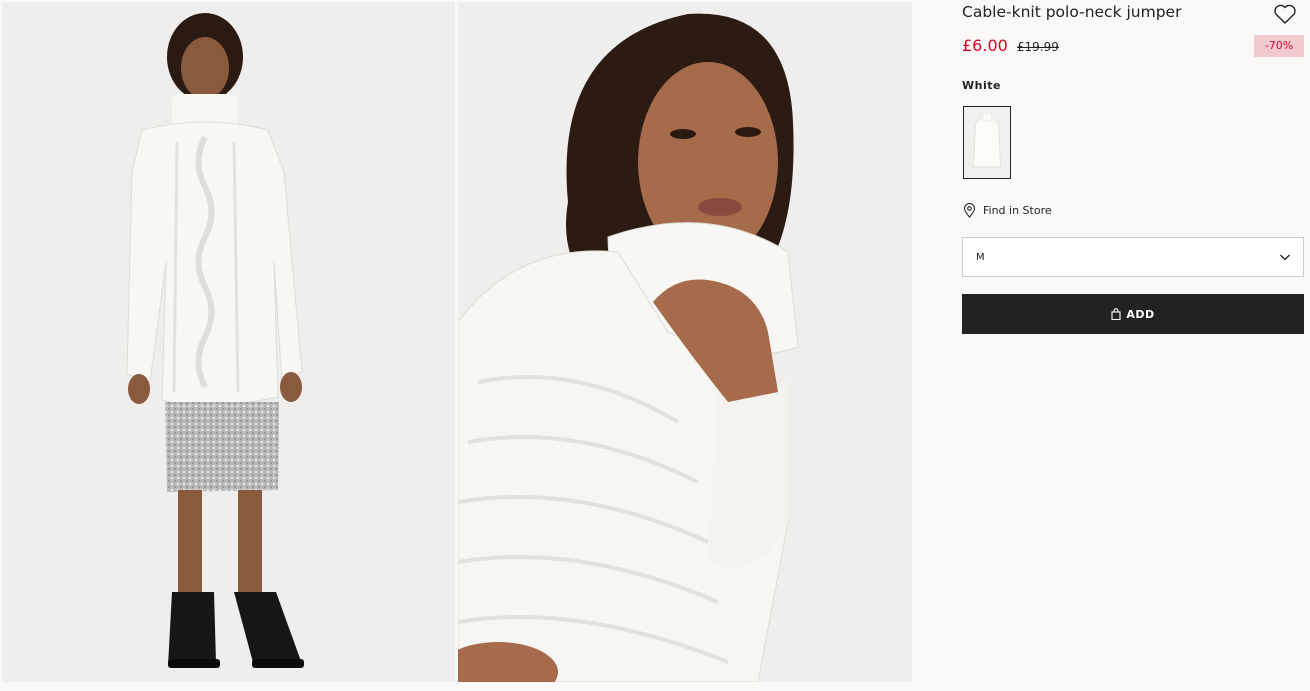 This screenshot has width=1310, height=691. I want to click on original-price: £19.99, so click(1037, 47).